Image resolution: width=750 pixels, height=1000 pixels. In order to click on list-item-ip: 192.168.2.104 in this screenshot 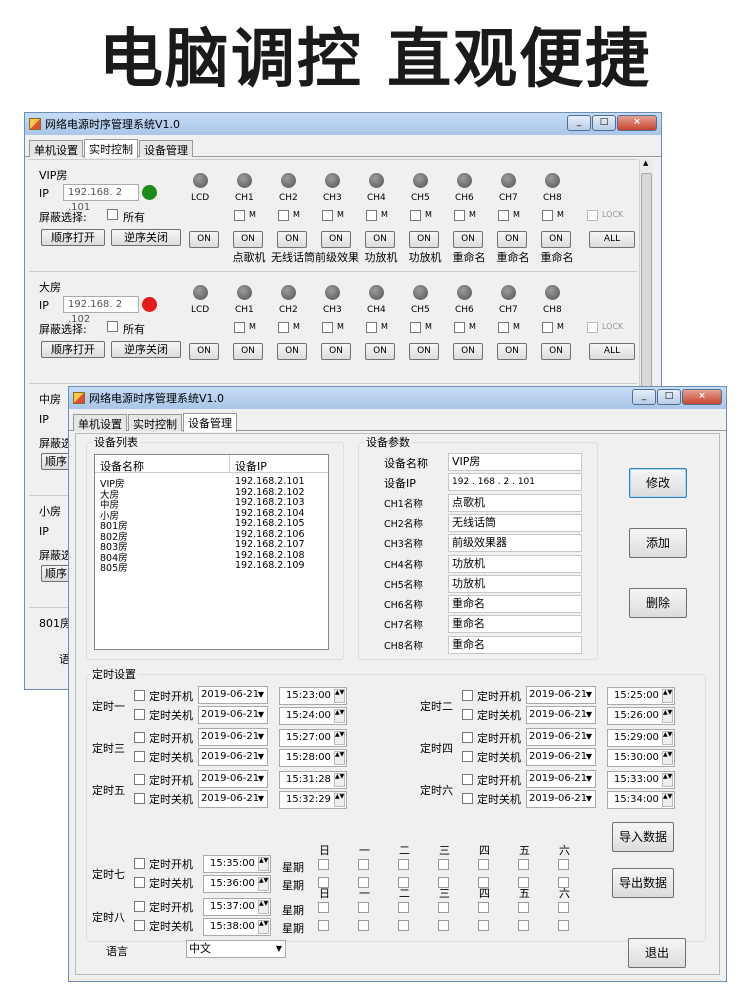, I will do `click(270, 513)`.